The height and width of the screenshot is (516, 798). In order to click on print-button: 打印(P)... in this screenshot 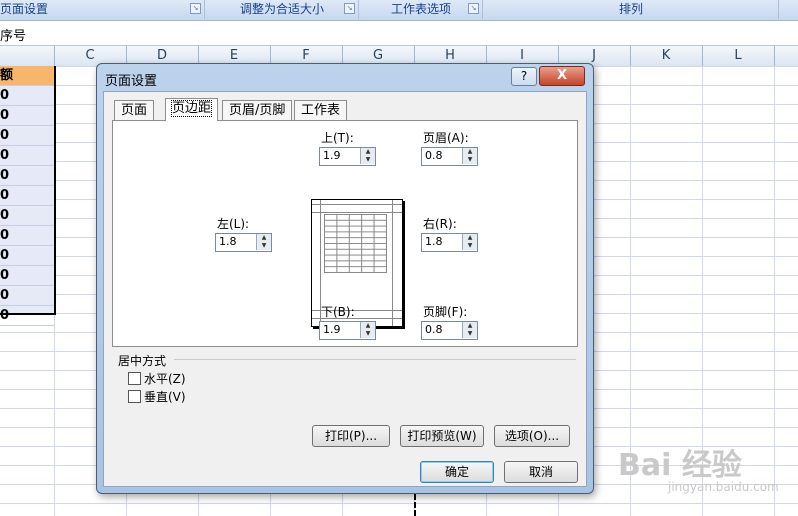, I will do `click(351, 436)`.